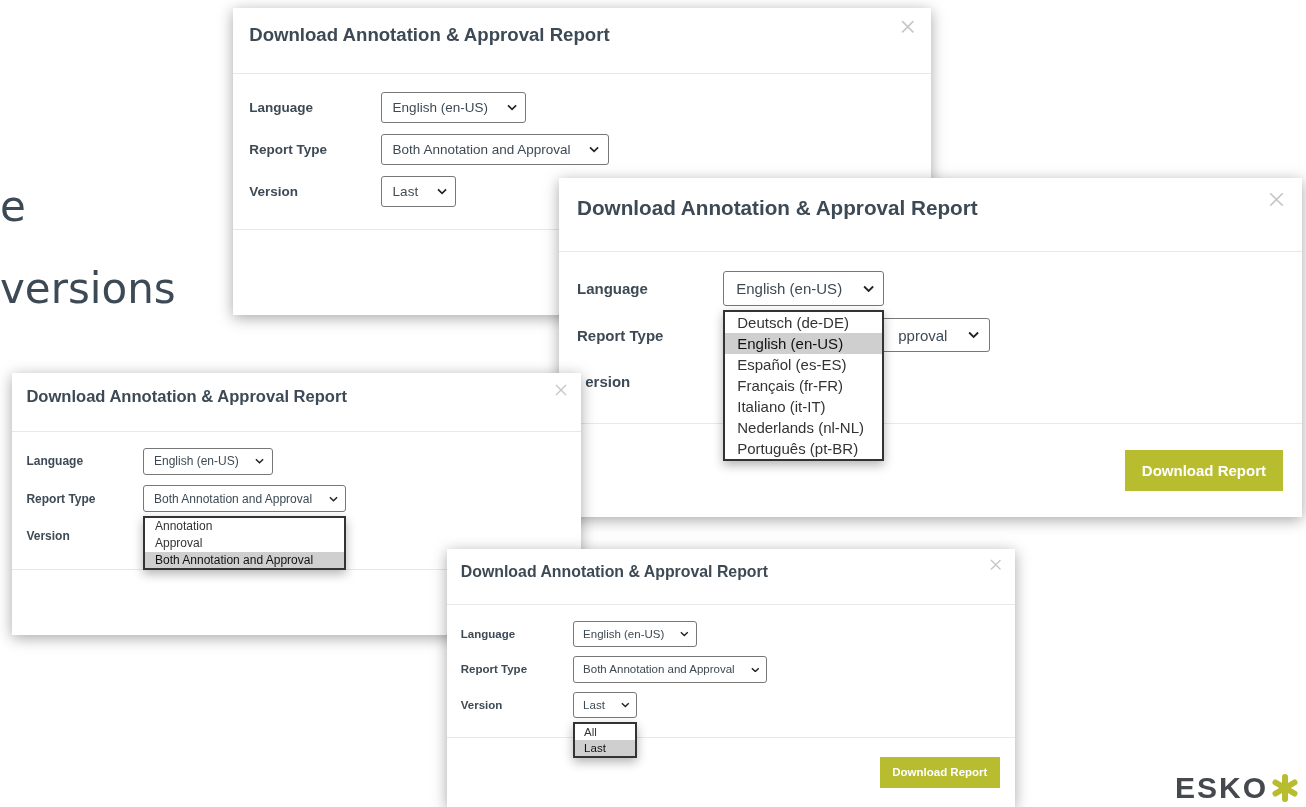 Image resolution: width=1306 pixels, height=807 pixels. I want to click on dropdown-option: Deutsch (de-DE), so click(804, 323).